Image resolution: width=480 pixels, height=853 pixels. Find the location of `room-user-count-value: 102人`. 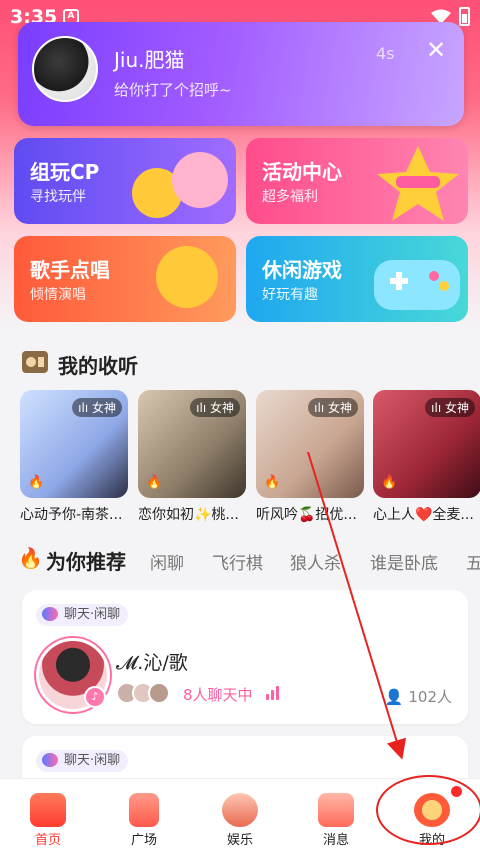

room-user-count-value: 102人 is located at coordinates (430, 697).